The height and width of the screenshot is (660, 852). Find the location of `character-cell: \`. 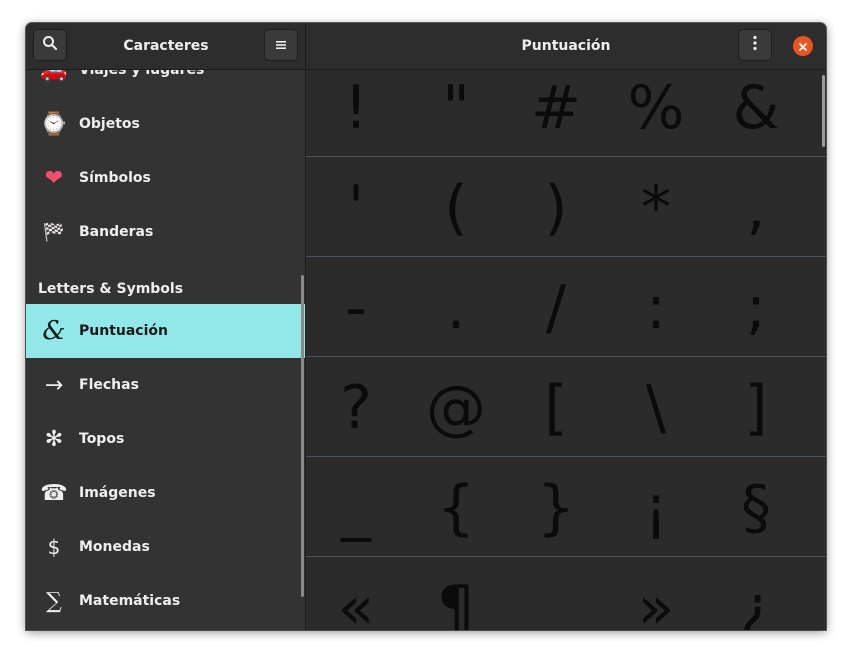

character-cell: \ is located at coordinates (656, 408).